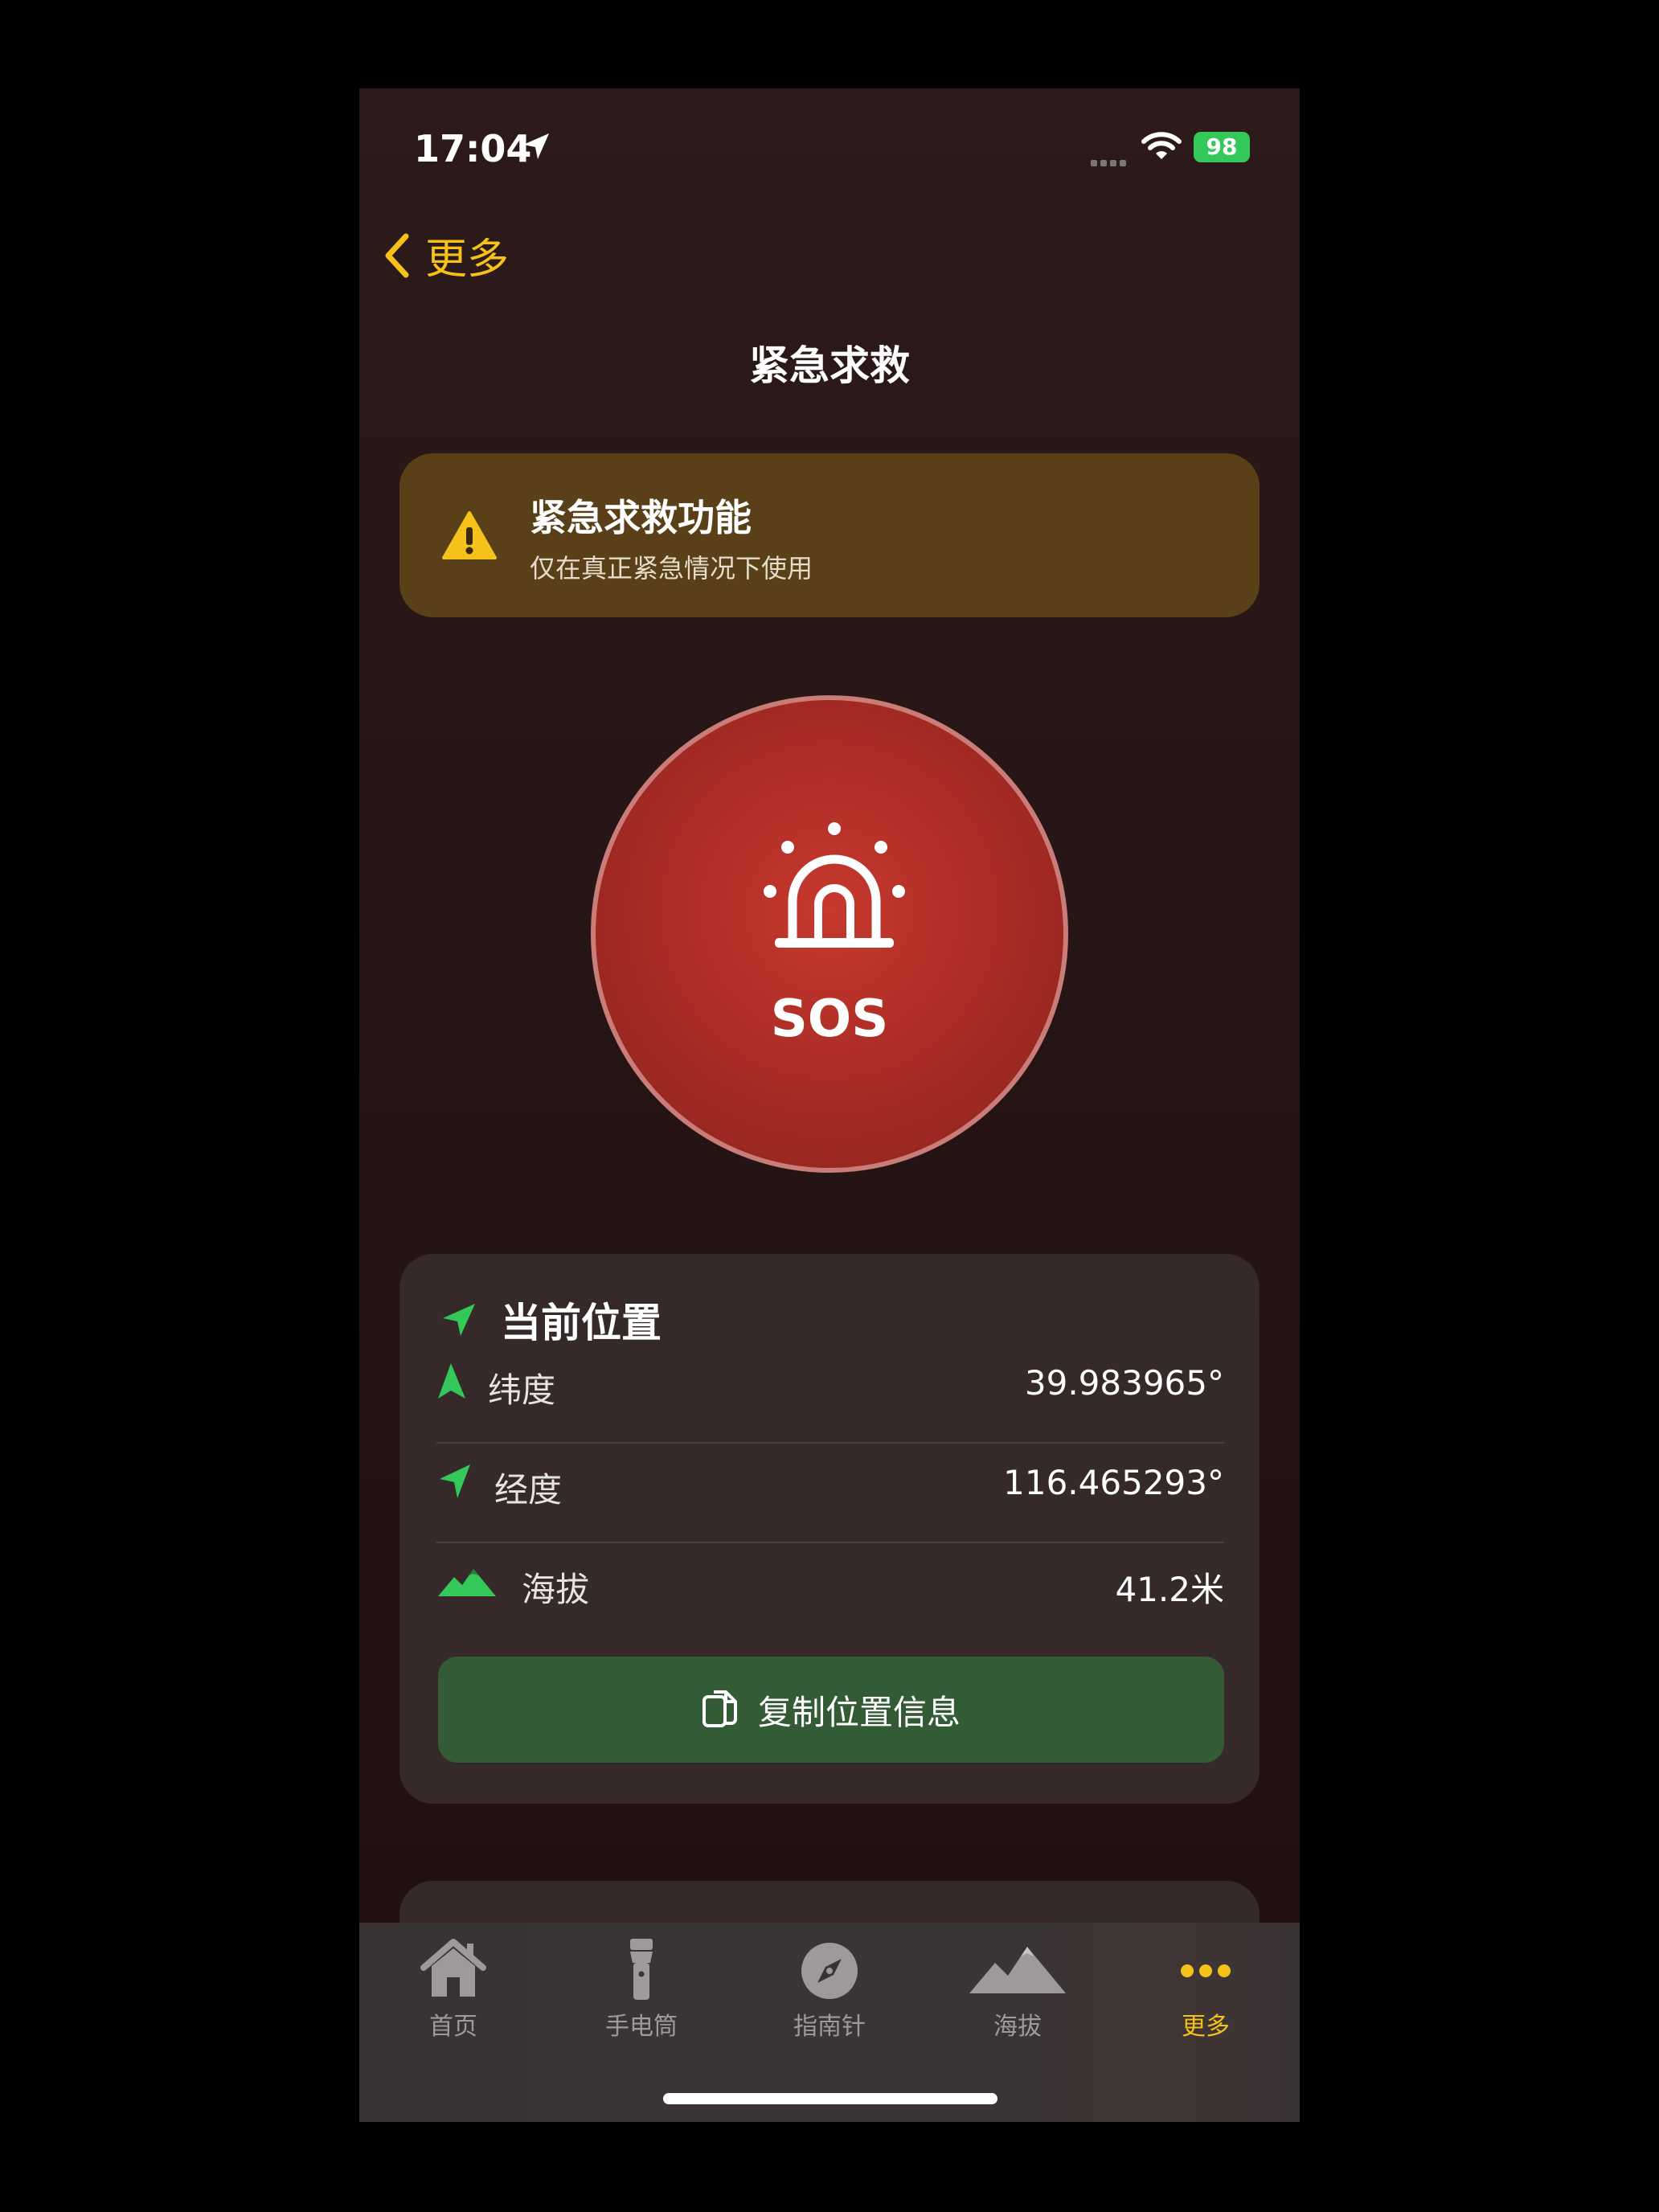 The width and height of the screenshot is (1659, 2212). Describe the element at coordinates (641, 2027) in the screenshot. I see `tab-flashlight-label: 手电筒` at that location.